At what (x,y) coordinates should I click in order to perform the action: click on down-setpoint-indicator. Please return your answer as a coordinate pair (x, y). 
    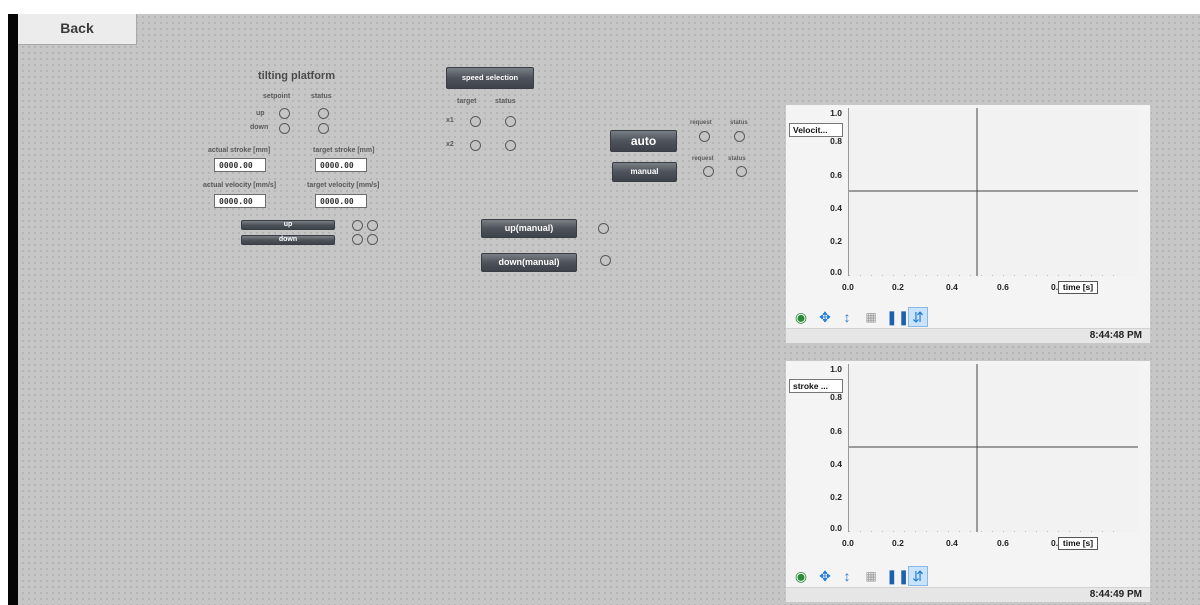
    Looking at the image, I should click on (284, 128).